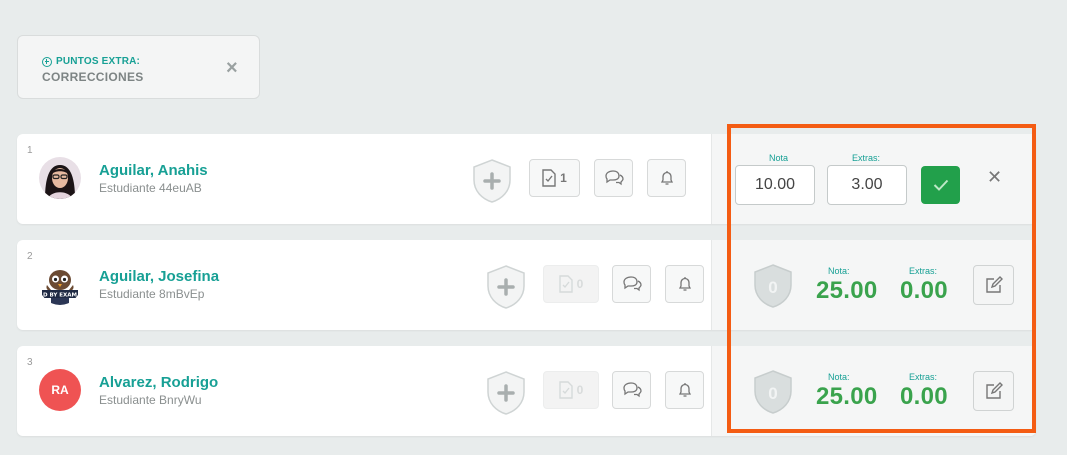 This screenshot has height=455, width=1067. Describe the element at coordinates (60, 178) in the screenshot. I see `avatar` at that location.